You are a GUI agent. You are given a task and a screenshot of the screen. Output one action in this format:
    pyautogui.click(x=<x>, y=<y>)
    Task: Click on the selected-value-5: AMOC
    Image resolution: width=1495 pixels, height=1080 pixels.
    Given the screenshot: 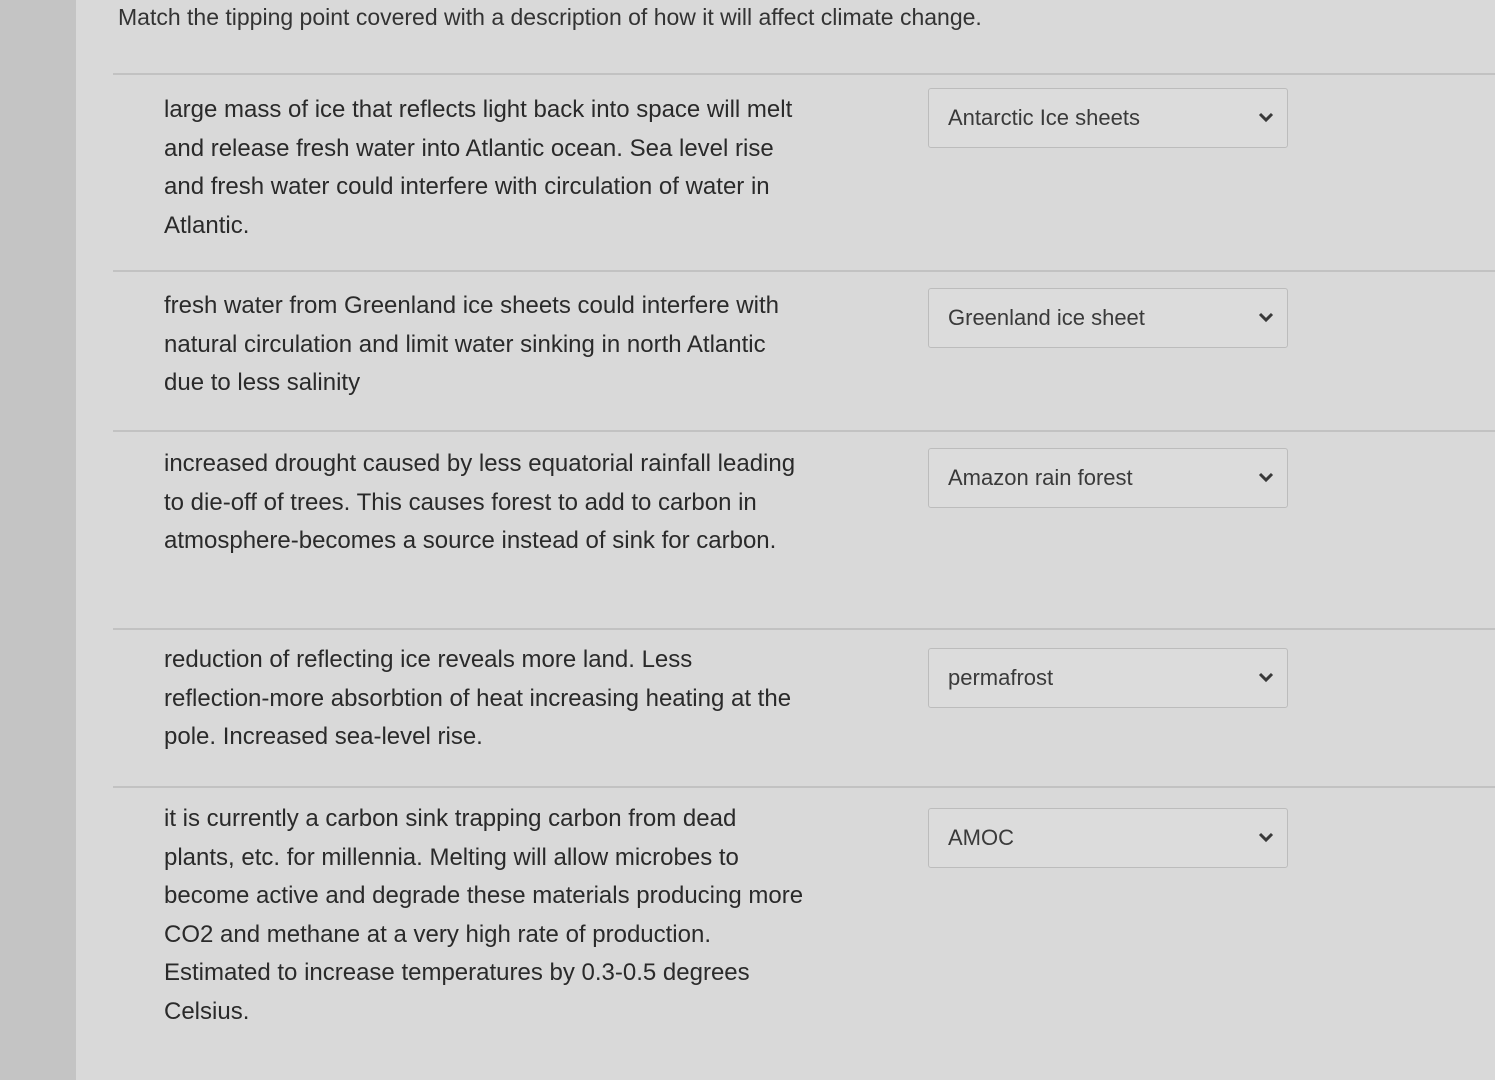 What is the action you would take?
    pyautogui.click(x=981, y=837)
    